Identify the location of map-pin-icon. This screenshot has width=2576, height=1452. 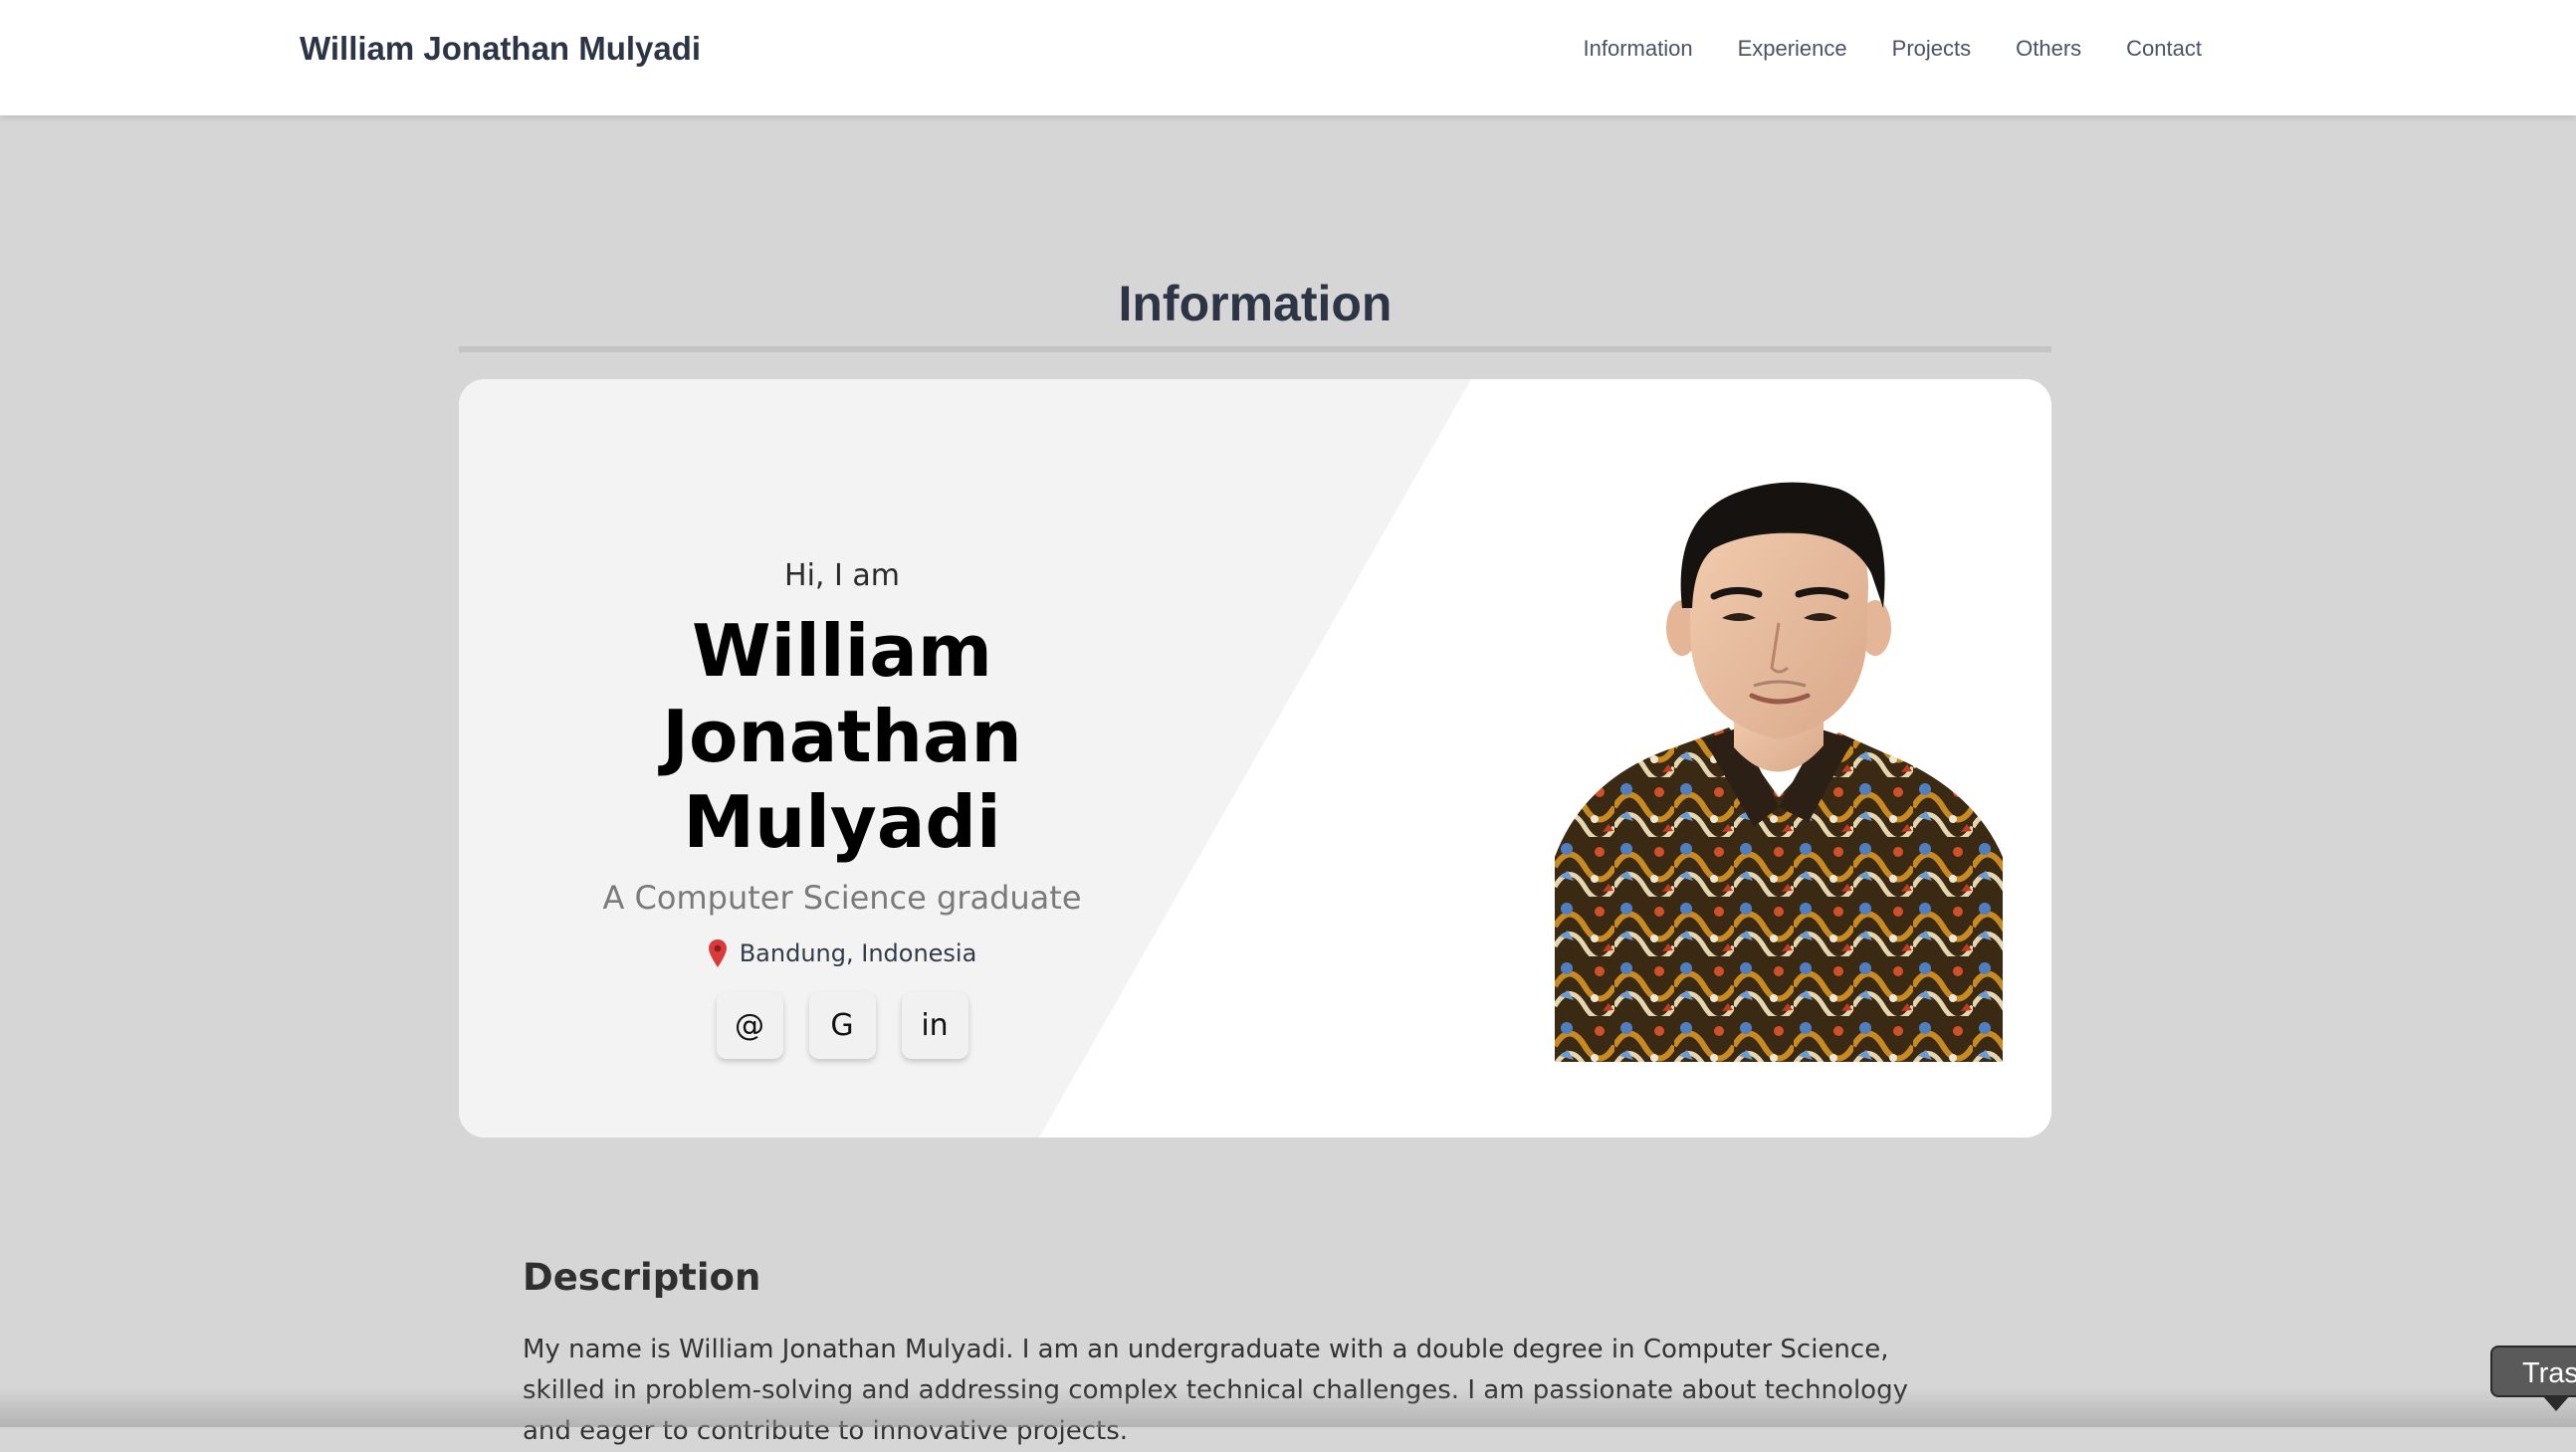
(717, 953).